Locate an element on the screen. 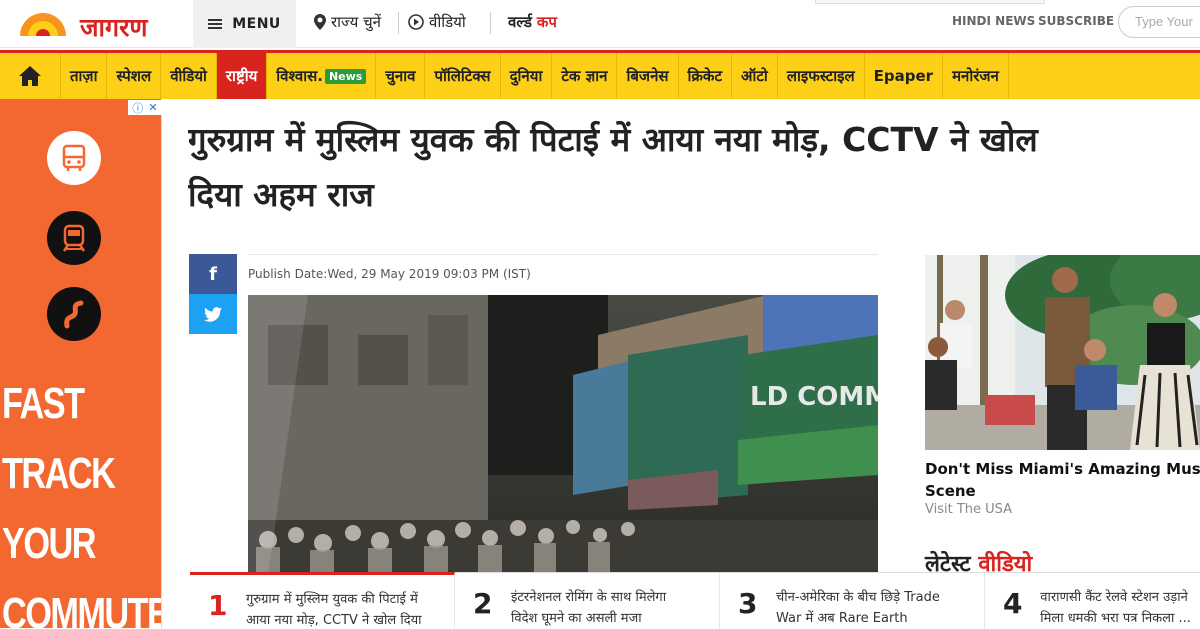  trending-line: वाराणसी कैंट रेलवे स्टेशन उड़ाने is located at coordinates (1114, 597).